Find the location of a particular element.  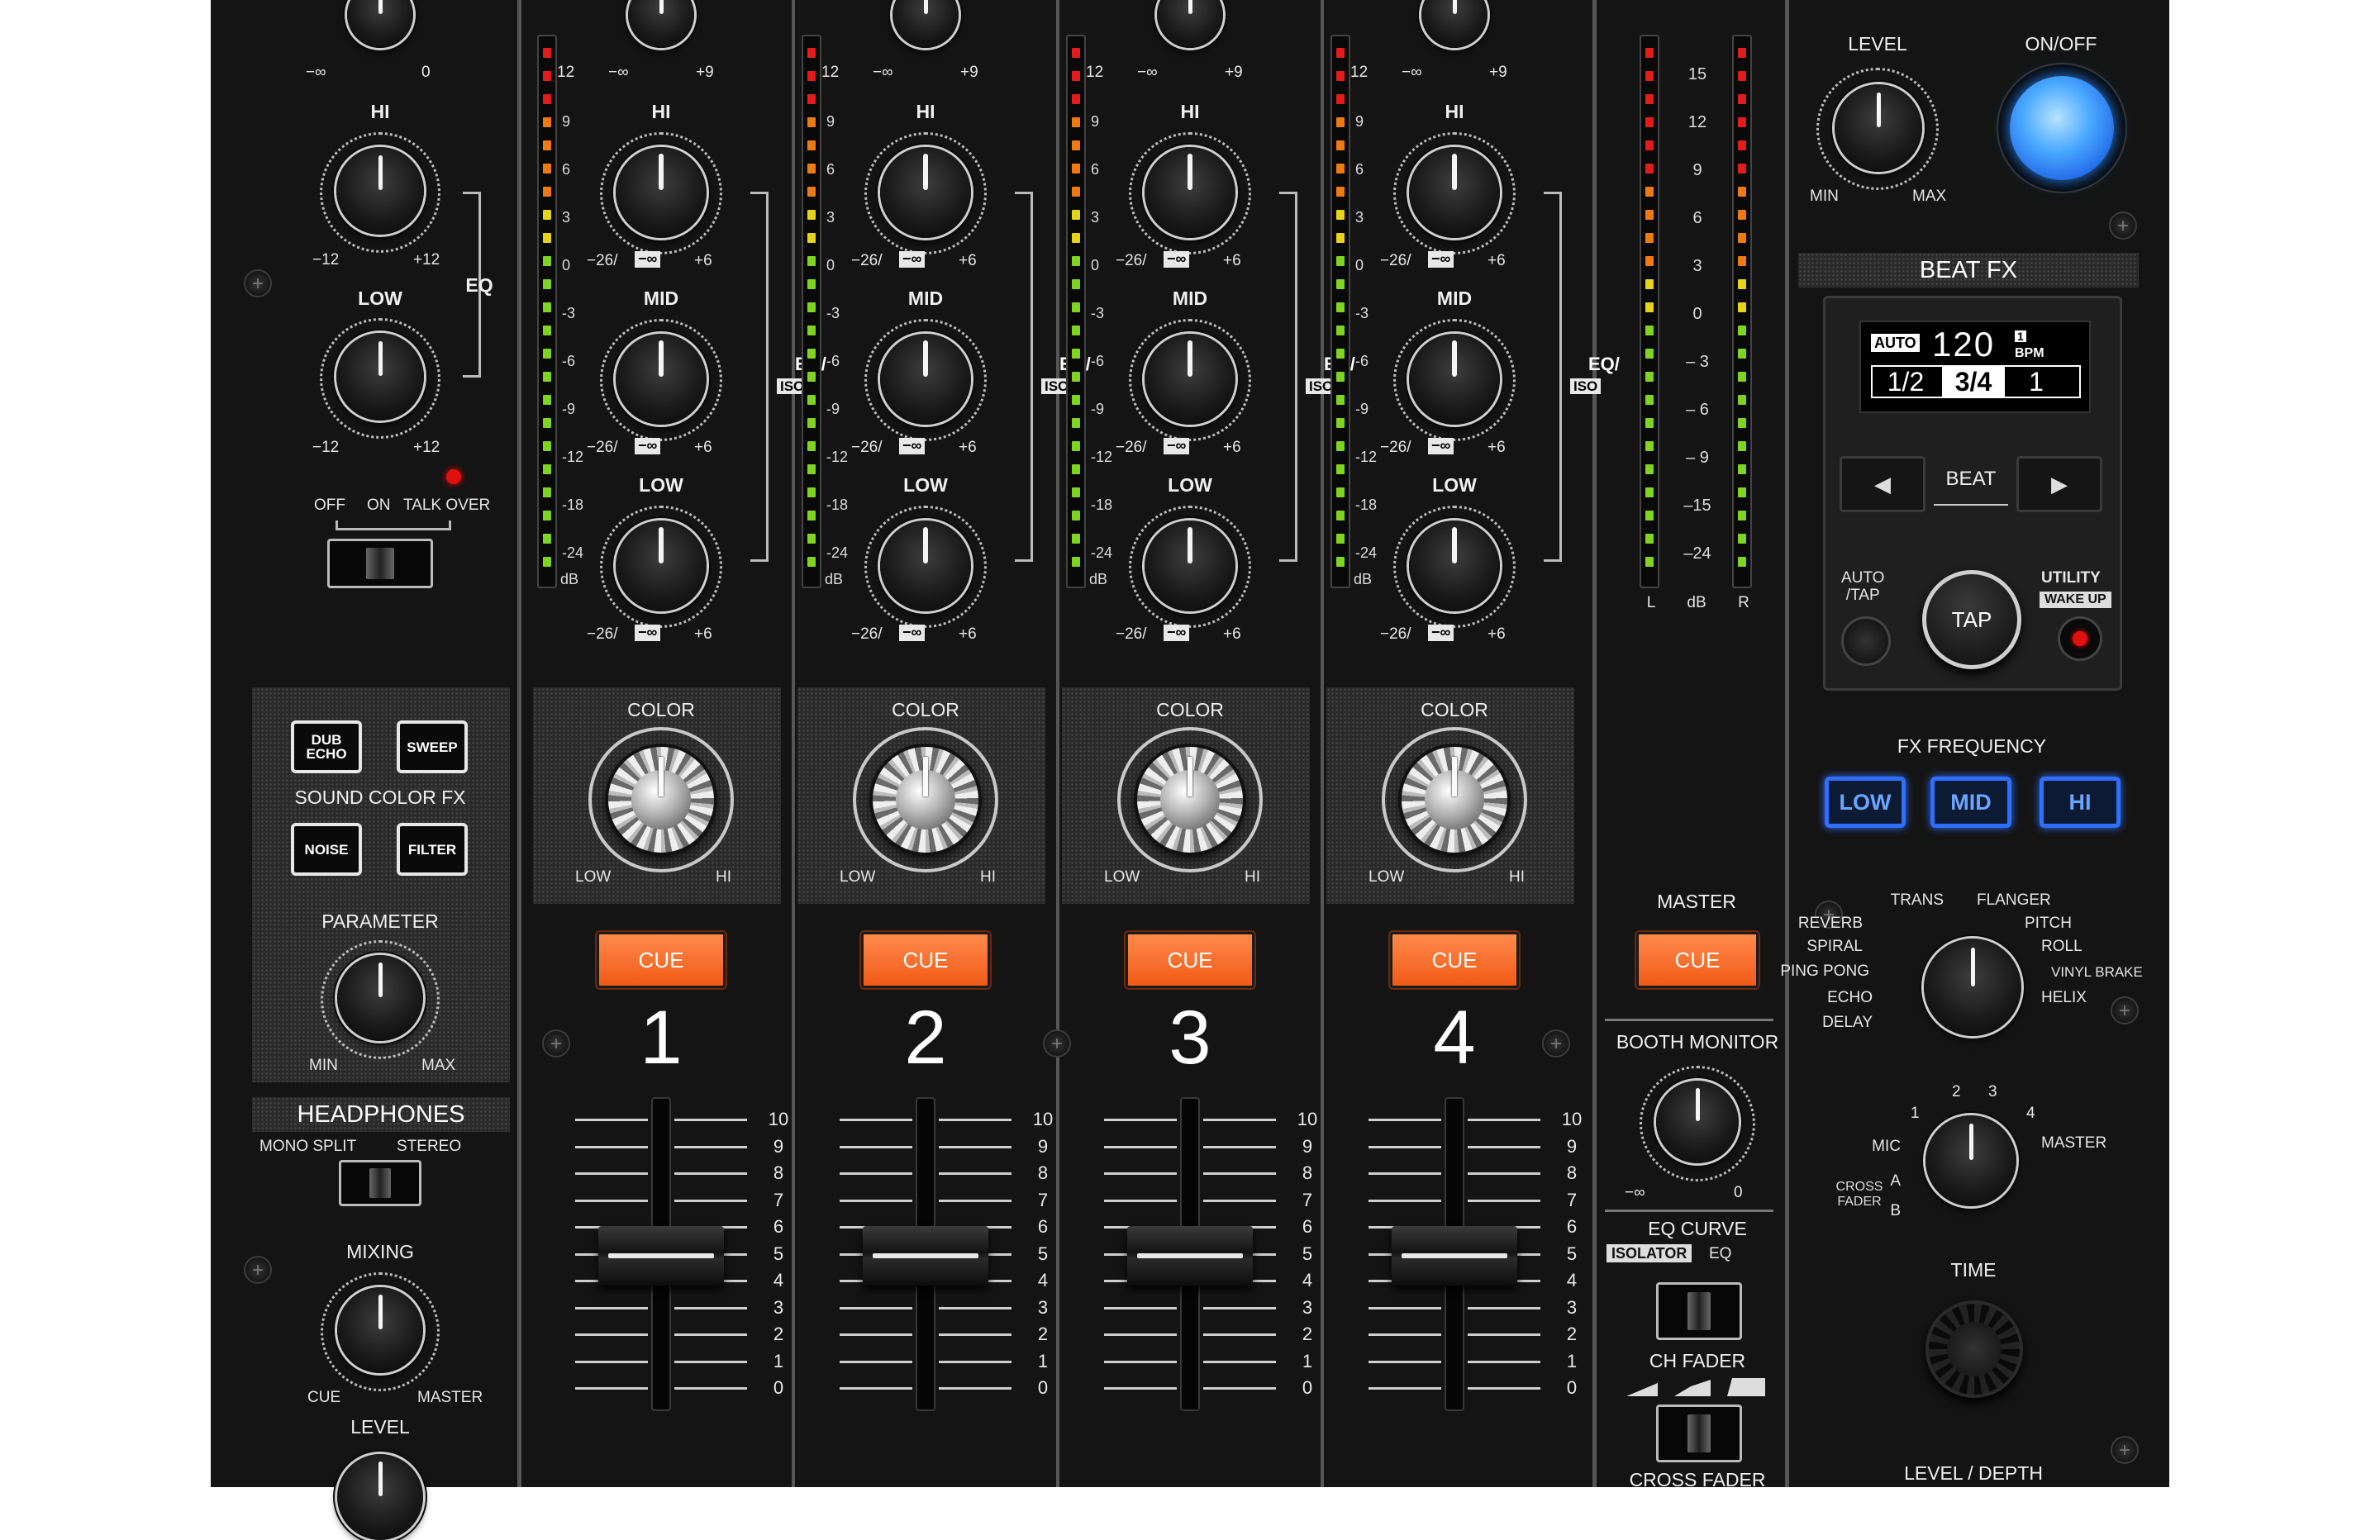

fx-frequency-hi-button: HI is located at coordinates (2080, 802).